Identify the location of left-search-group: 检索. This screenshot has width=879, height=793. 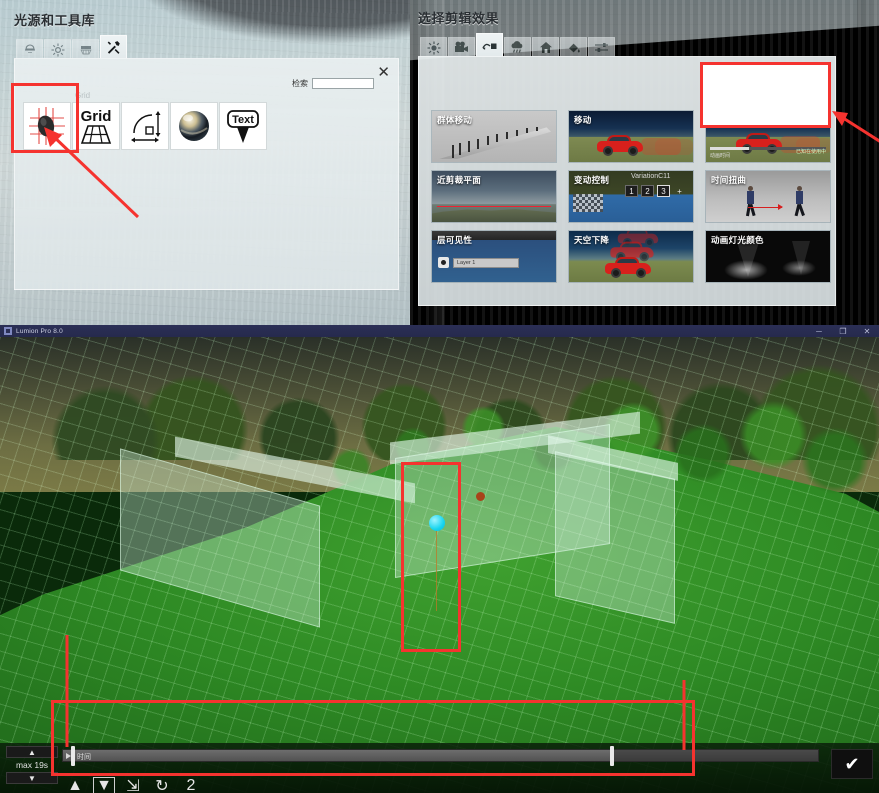
(333, 83).